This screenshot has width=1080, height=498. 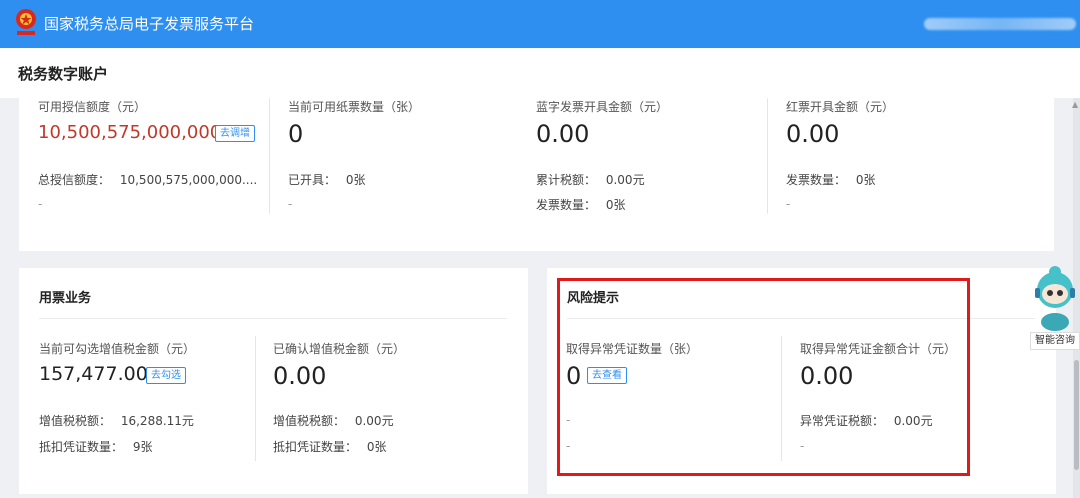 I want to click on issued-value: 0张, so click(x=355, y=180).